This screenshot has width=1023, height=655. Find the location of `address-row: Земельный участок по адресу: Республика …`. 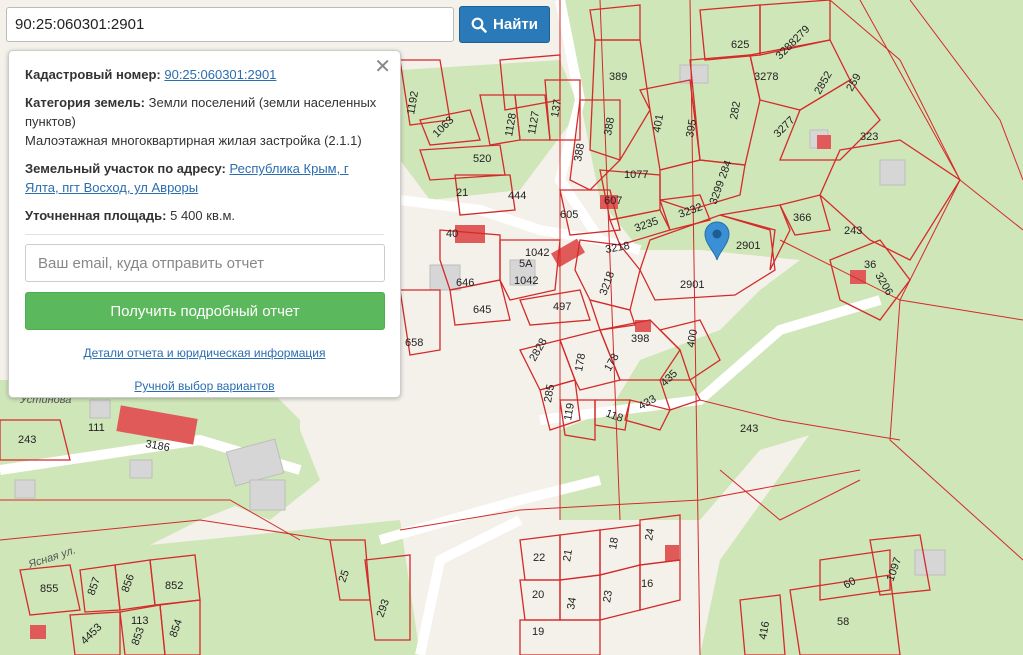

address-row: Земельный участок по адресу: Республика … is located at coordinates (204, 178).